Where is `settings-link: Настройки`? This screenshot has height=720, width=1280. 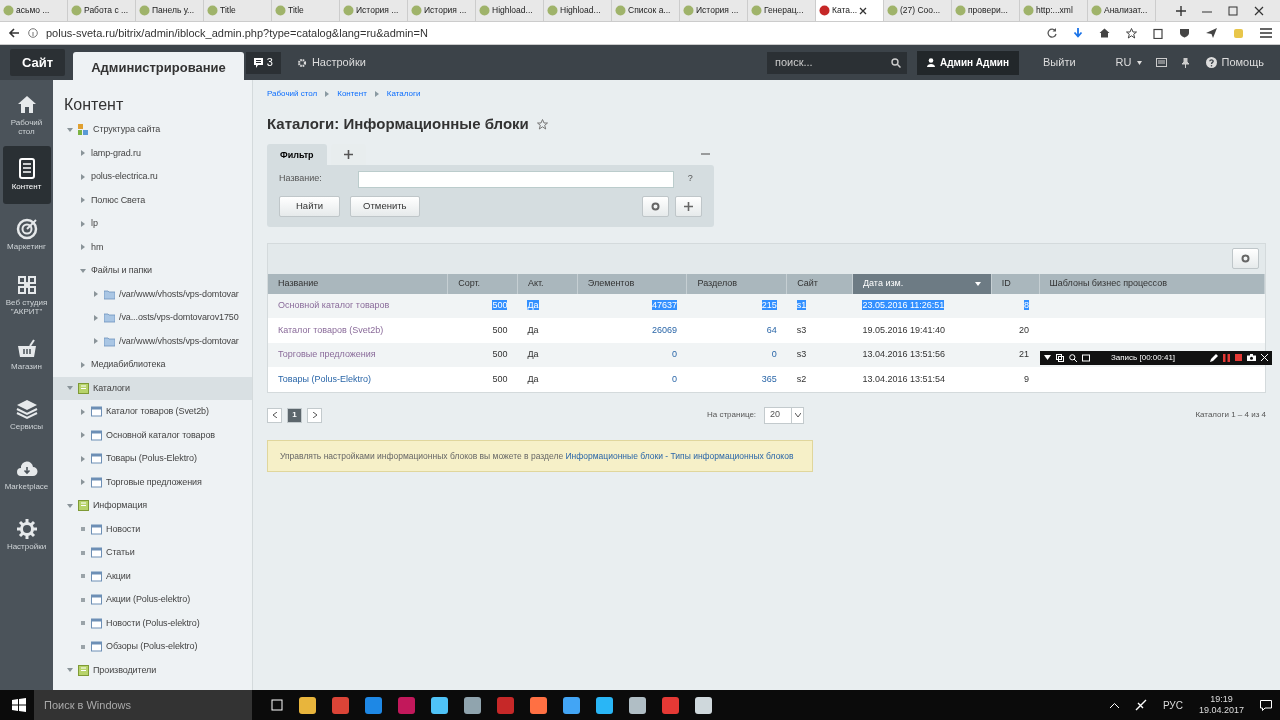 settings-link: Настройки is located at coordinates (331, 62).